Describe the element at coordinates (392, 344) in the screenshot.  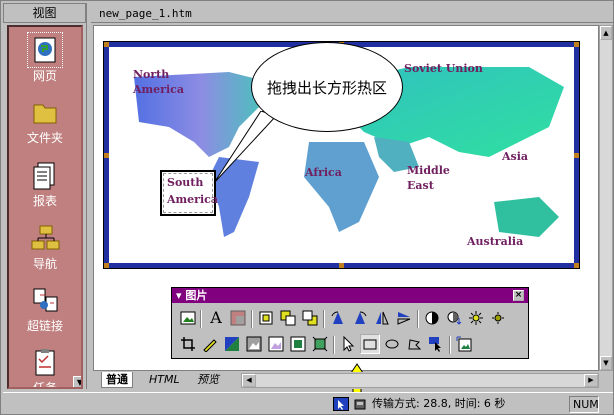
I see `circle-hotspot-icon` at that location.